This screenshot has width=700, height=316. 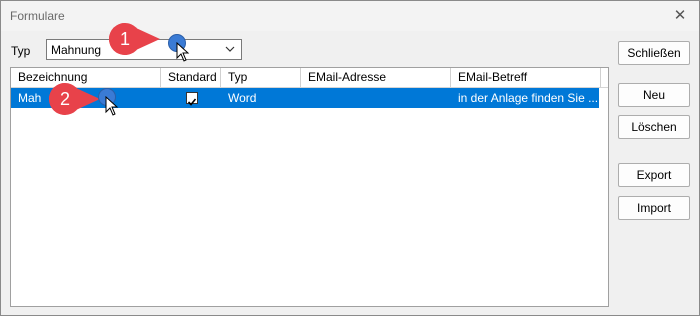 I want to click on close-button: Schließen, so click(x=654, y=53).